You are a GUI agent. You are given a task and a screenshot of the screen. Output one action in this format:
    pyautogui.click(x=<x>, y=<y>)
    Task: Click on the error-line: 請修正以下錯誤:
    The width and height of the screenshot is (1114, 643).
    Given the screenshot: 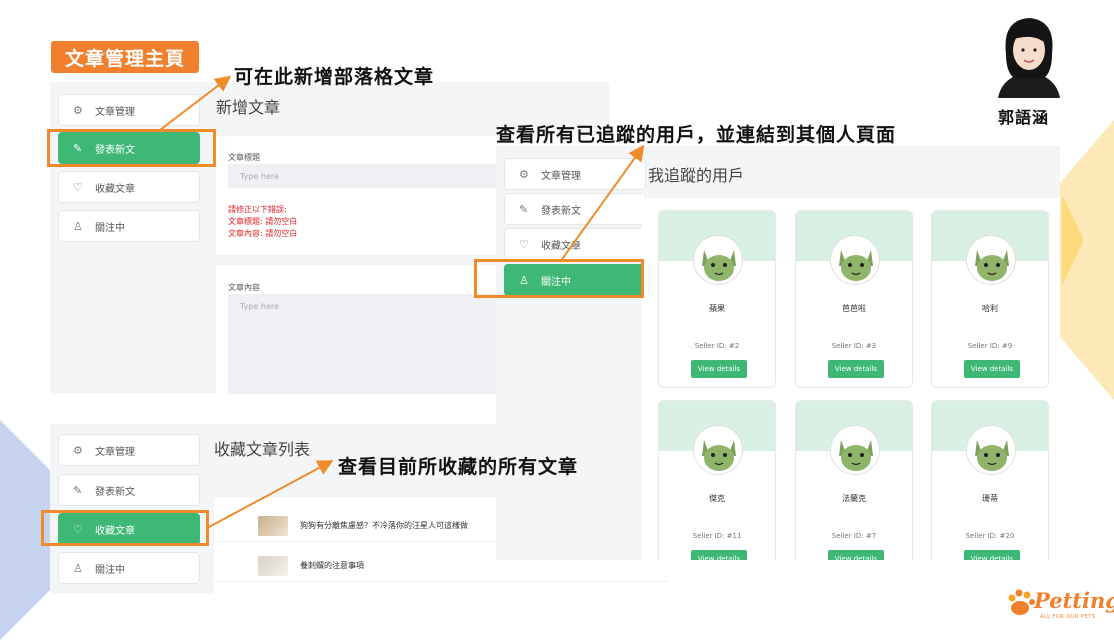 What is the action you would take?
    pyautogui.click(x=257, y=209)
    